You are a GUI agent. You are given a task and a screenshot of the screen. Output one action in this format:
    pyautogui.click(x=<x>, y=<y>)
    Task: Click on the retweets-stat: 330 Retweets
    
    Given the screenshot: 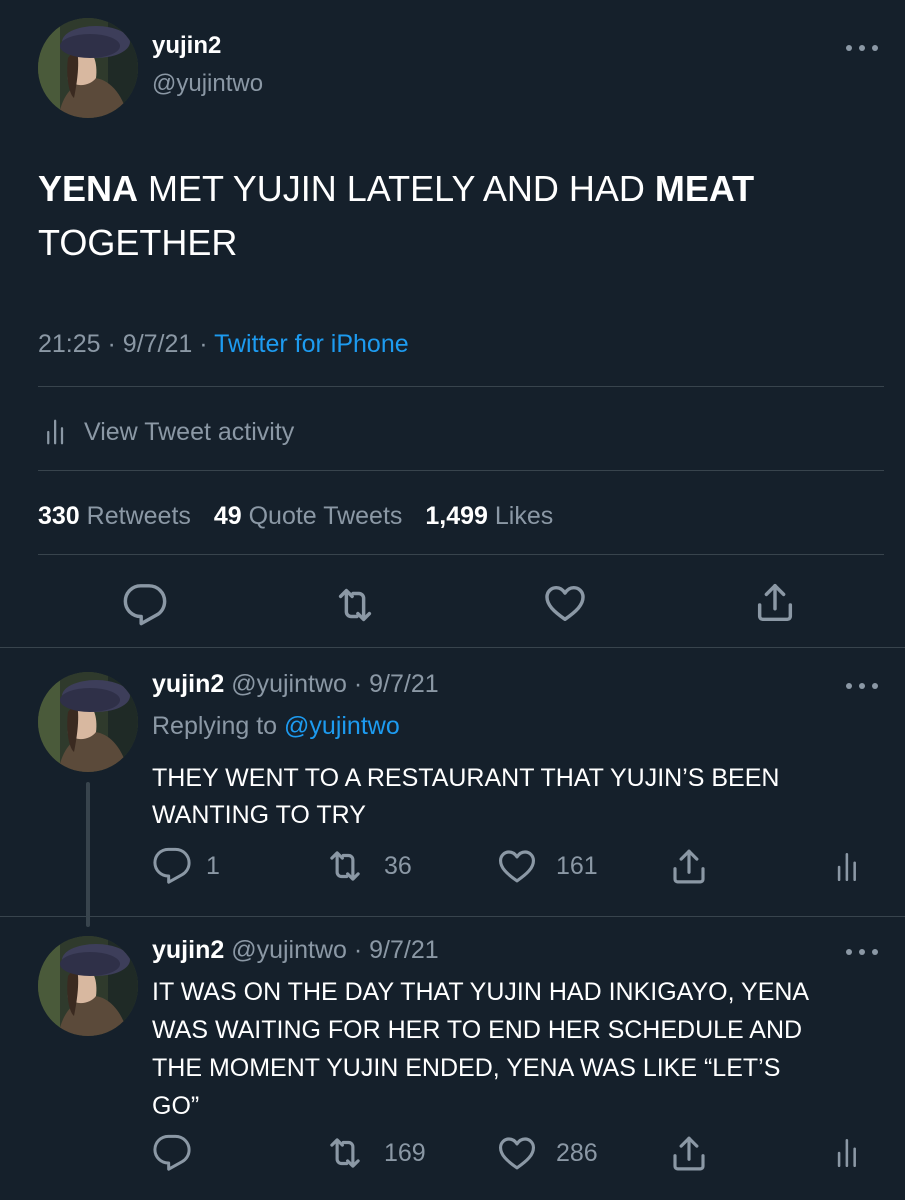 What is the action you would take?
    pyautogui.click(x=114, y=516)
    